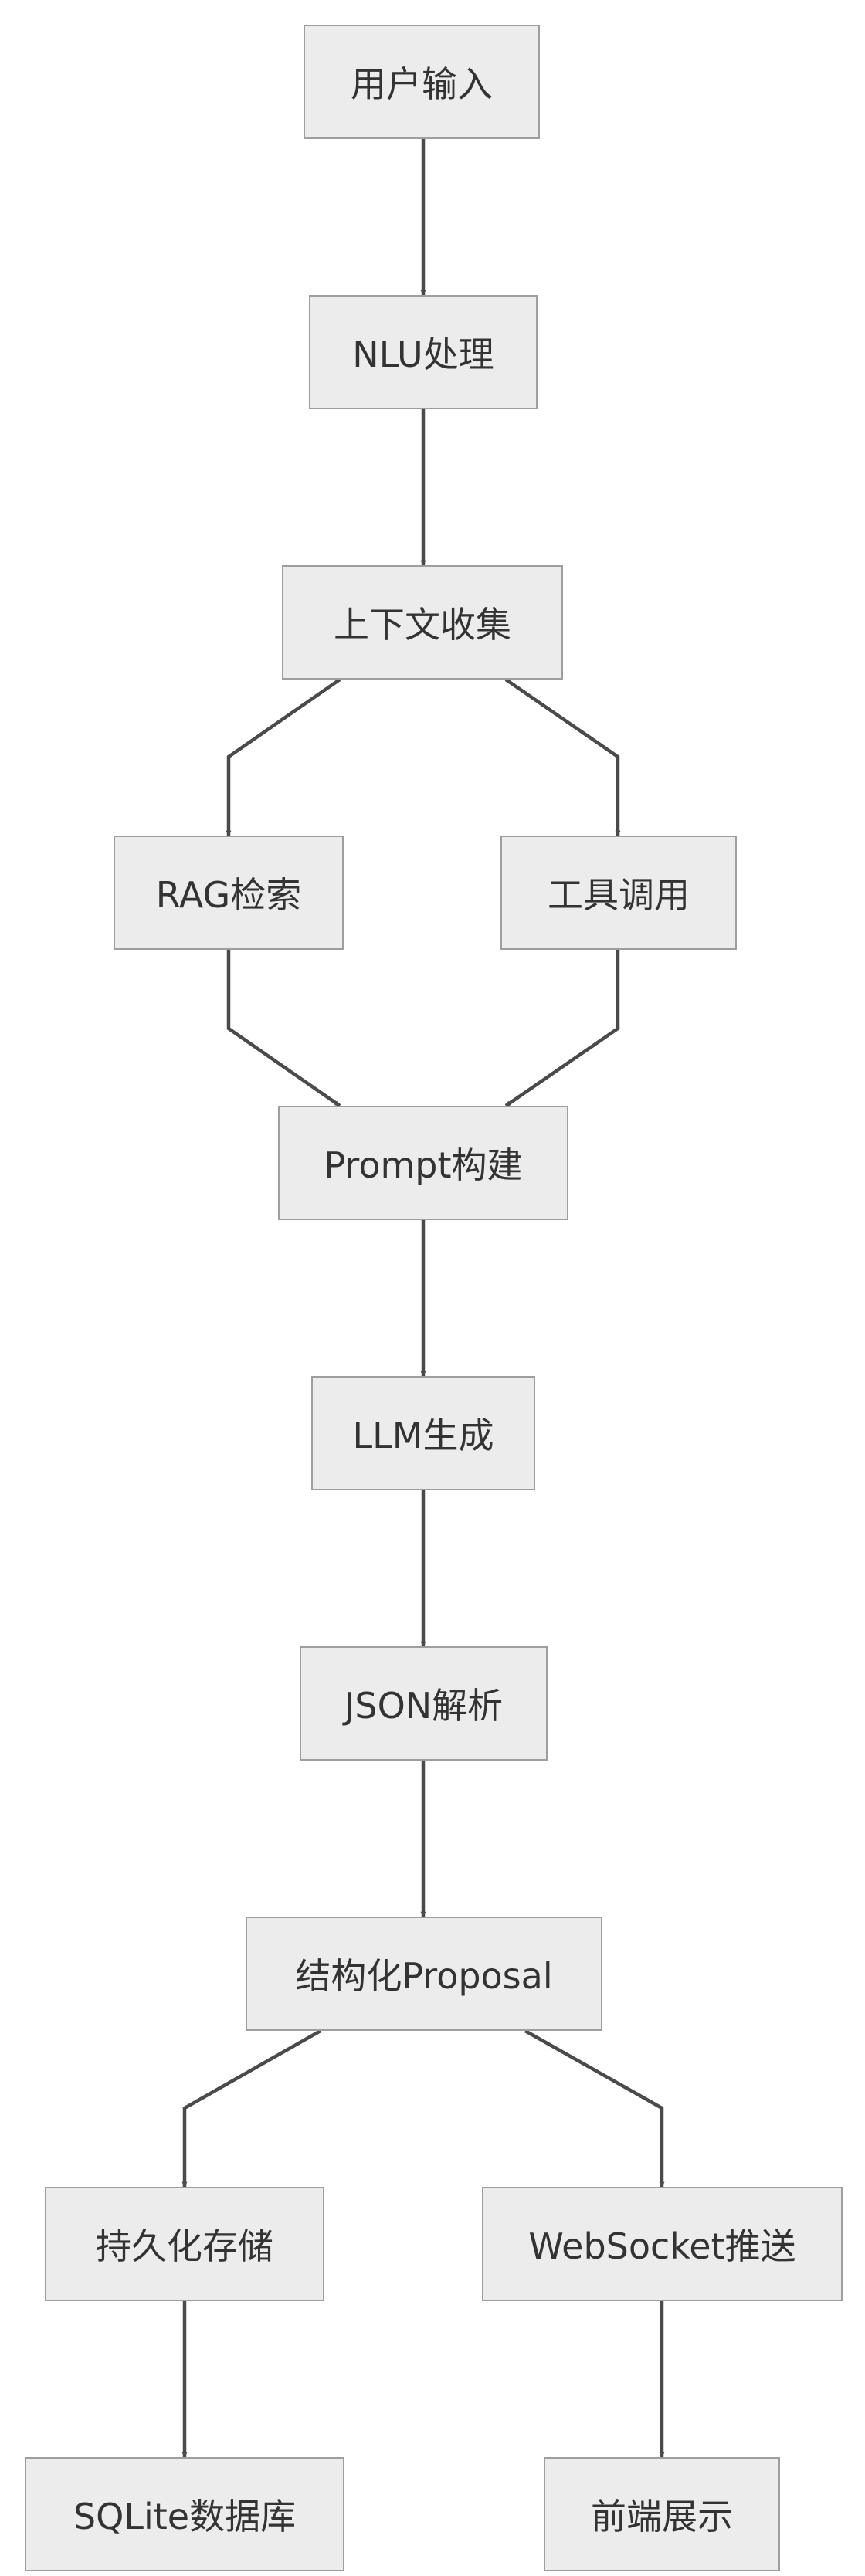 Image resolution: width=865 pixels, height=2576 pixels. I want to click on node-persistent-storage: 持久化存储, so click(184, 2244).